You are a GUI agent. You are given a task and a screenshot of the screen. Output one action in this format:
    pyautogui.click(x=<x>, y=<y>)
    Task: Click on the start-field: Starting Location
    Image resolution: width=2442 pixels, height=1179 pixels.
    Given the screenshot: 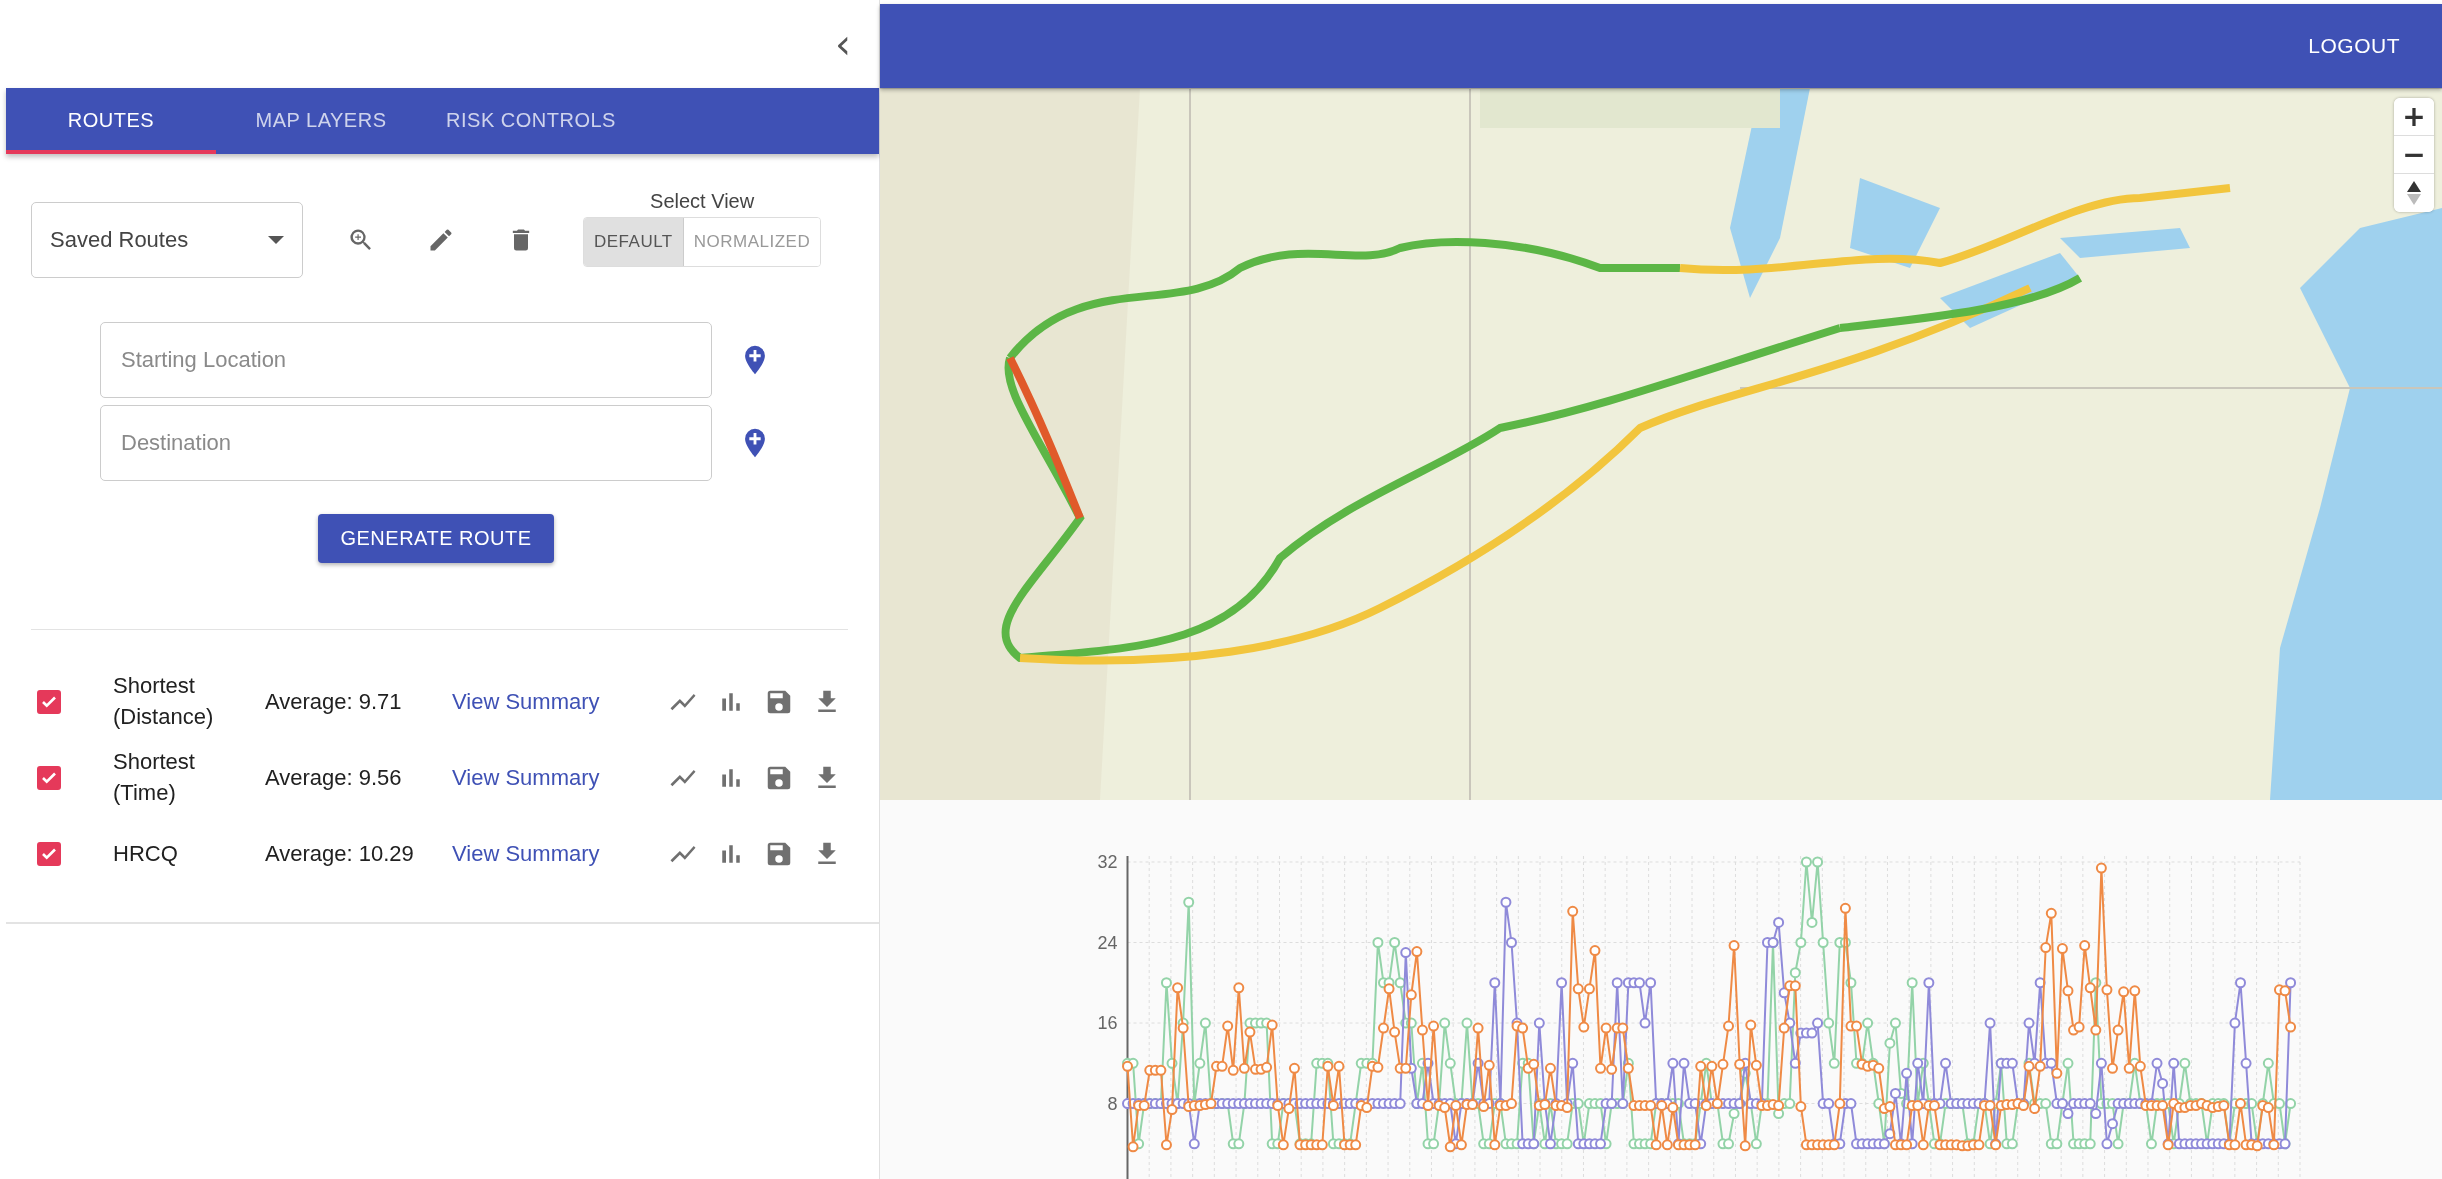 What is the action you would take?
    pyautogui.click(x=406, y=360)
    